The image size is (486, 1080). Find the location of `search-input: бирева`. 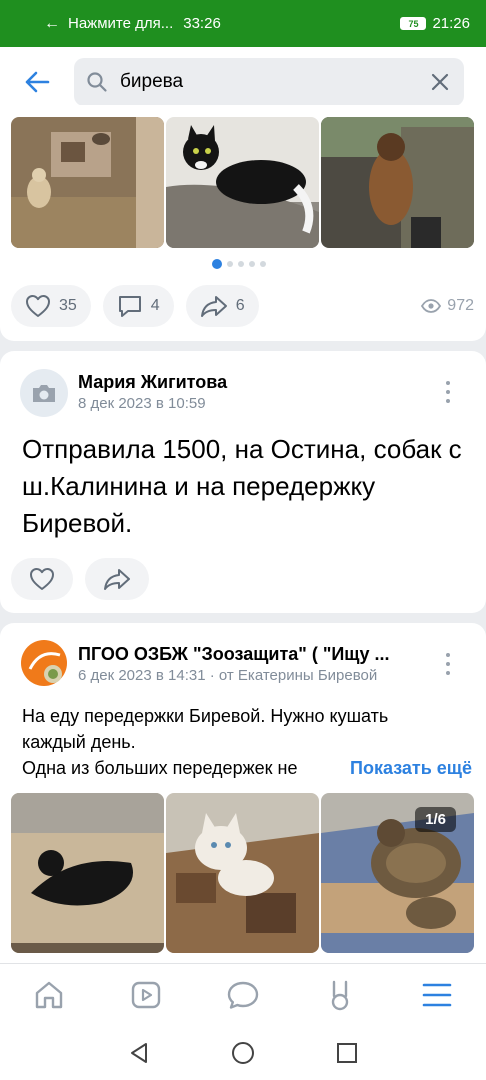

search-input: бирева is located at coordinates (269, 82).